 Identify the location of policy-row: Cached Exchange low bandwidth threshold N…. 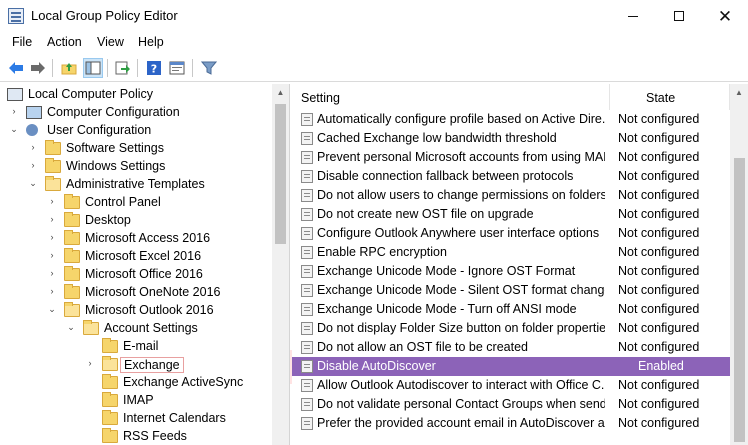
(511, 138).